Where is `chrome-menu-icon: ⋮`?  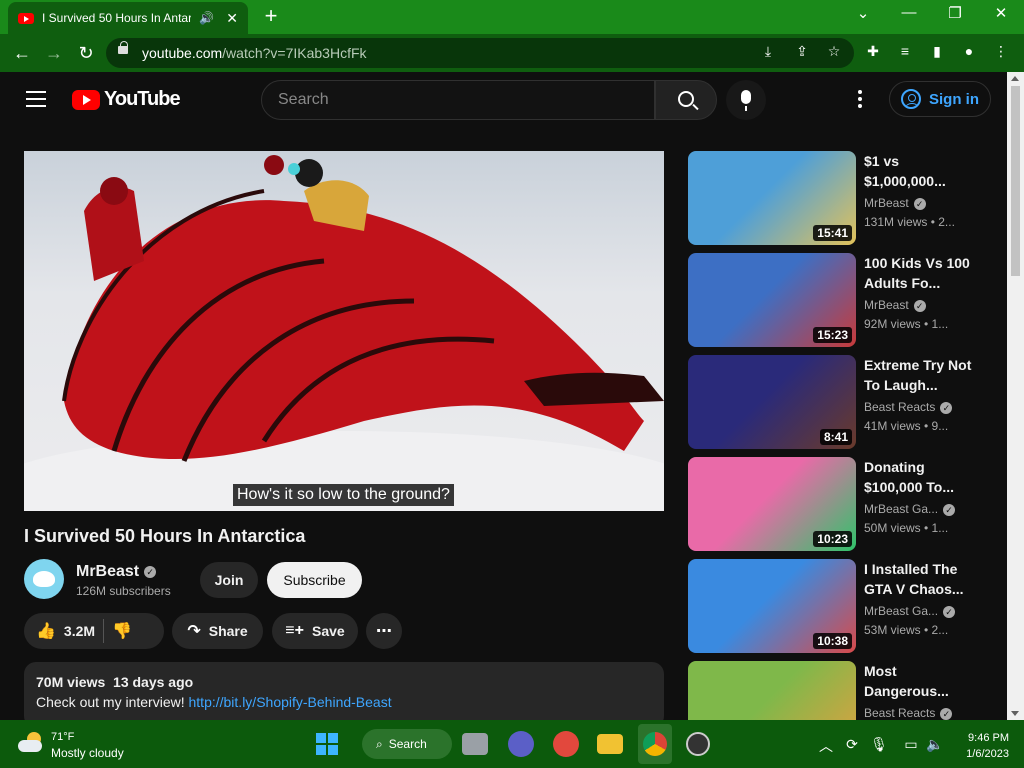
chrome-menu-icon: ⋮ is located at coordinates (1001, 51).